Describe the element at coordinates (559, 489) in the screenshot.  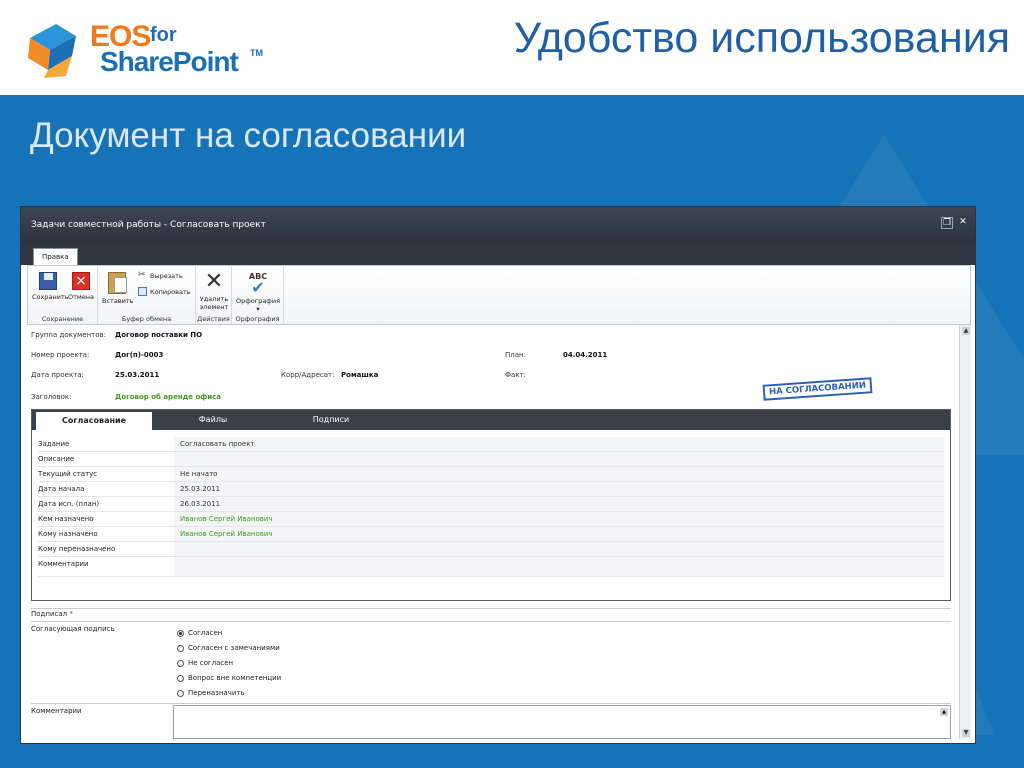
I see `field-value: 25.03.2011` at that location.